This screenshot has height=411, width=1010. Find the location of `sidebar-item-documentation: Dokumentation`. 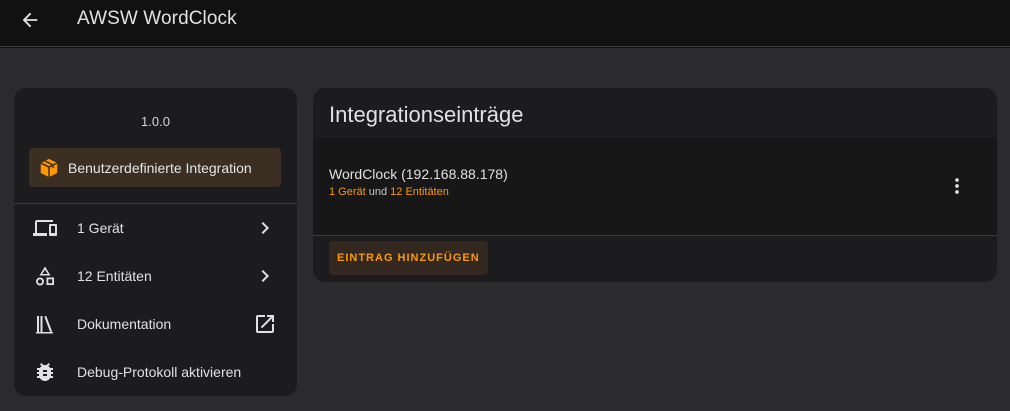

sidebar-item-documentation: Dokumentation is located at coordinates (155, 324).